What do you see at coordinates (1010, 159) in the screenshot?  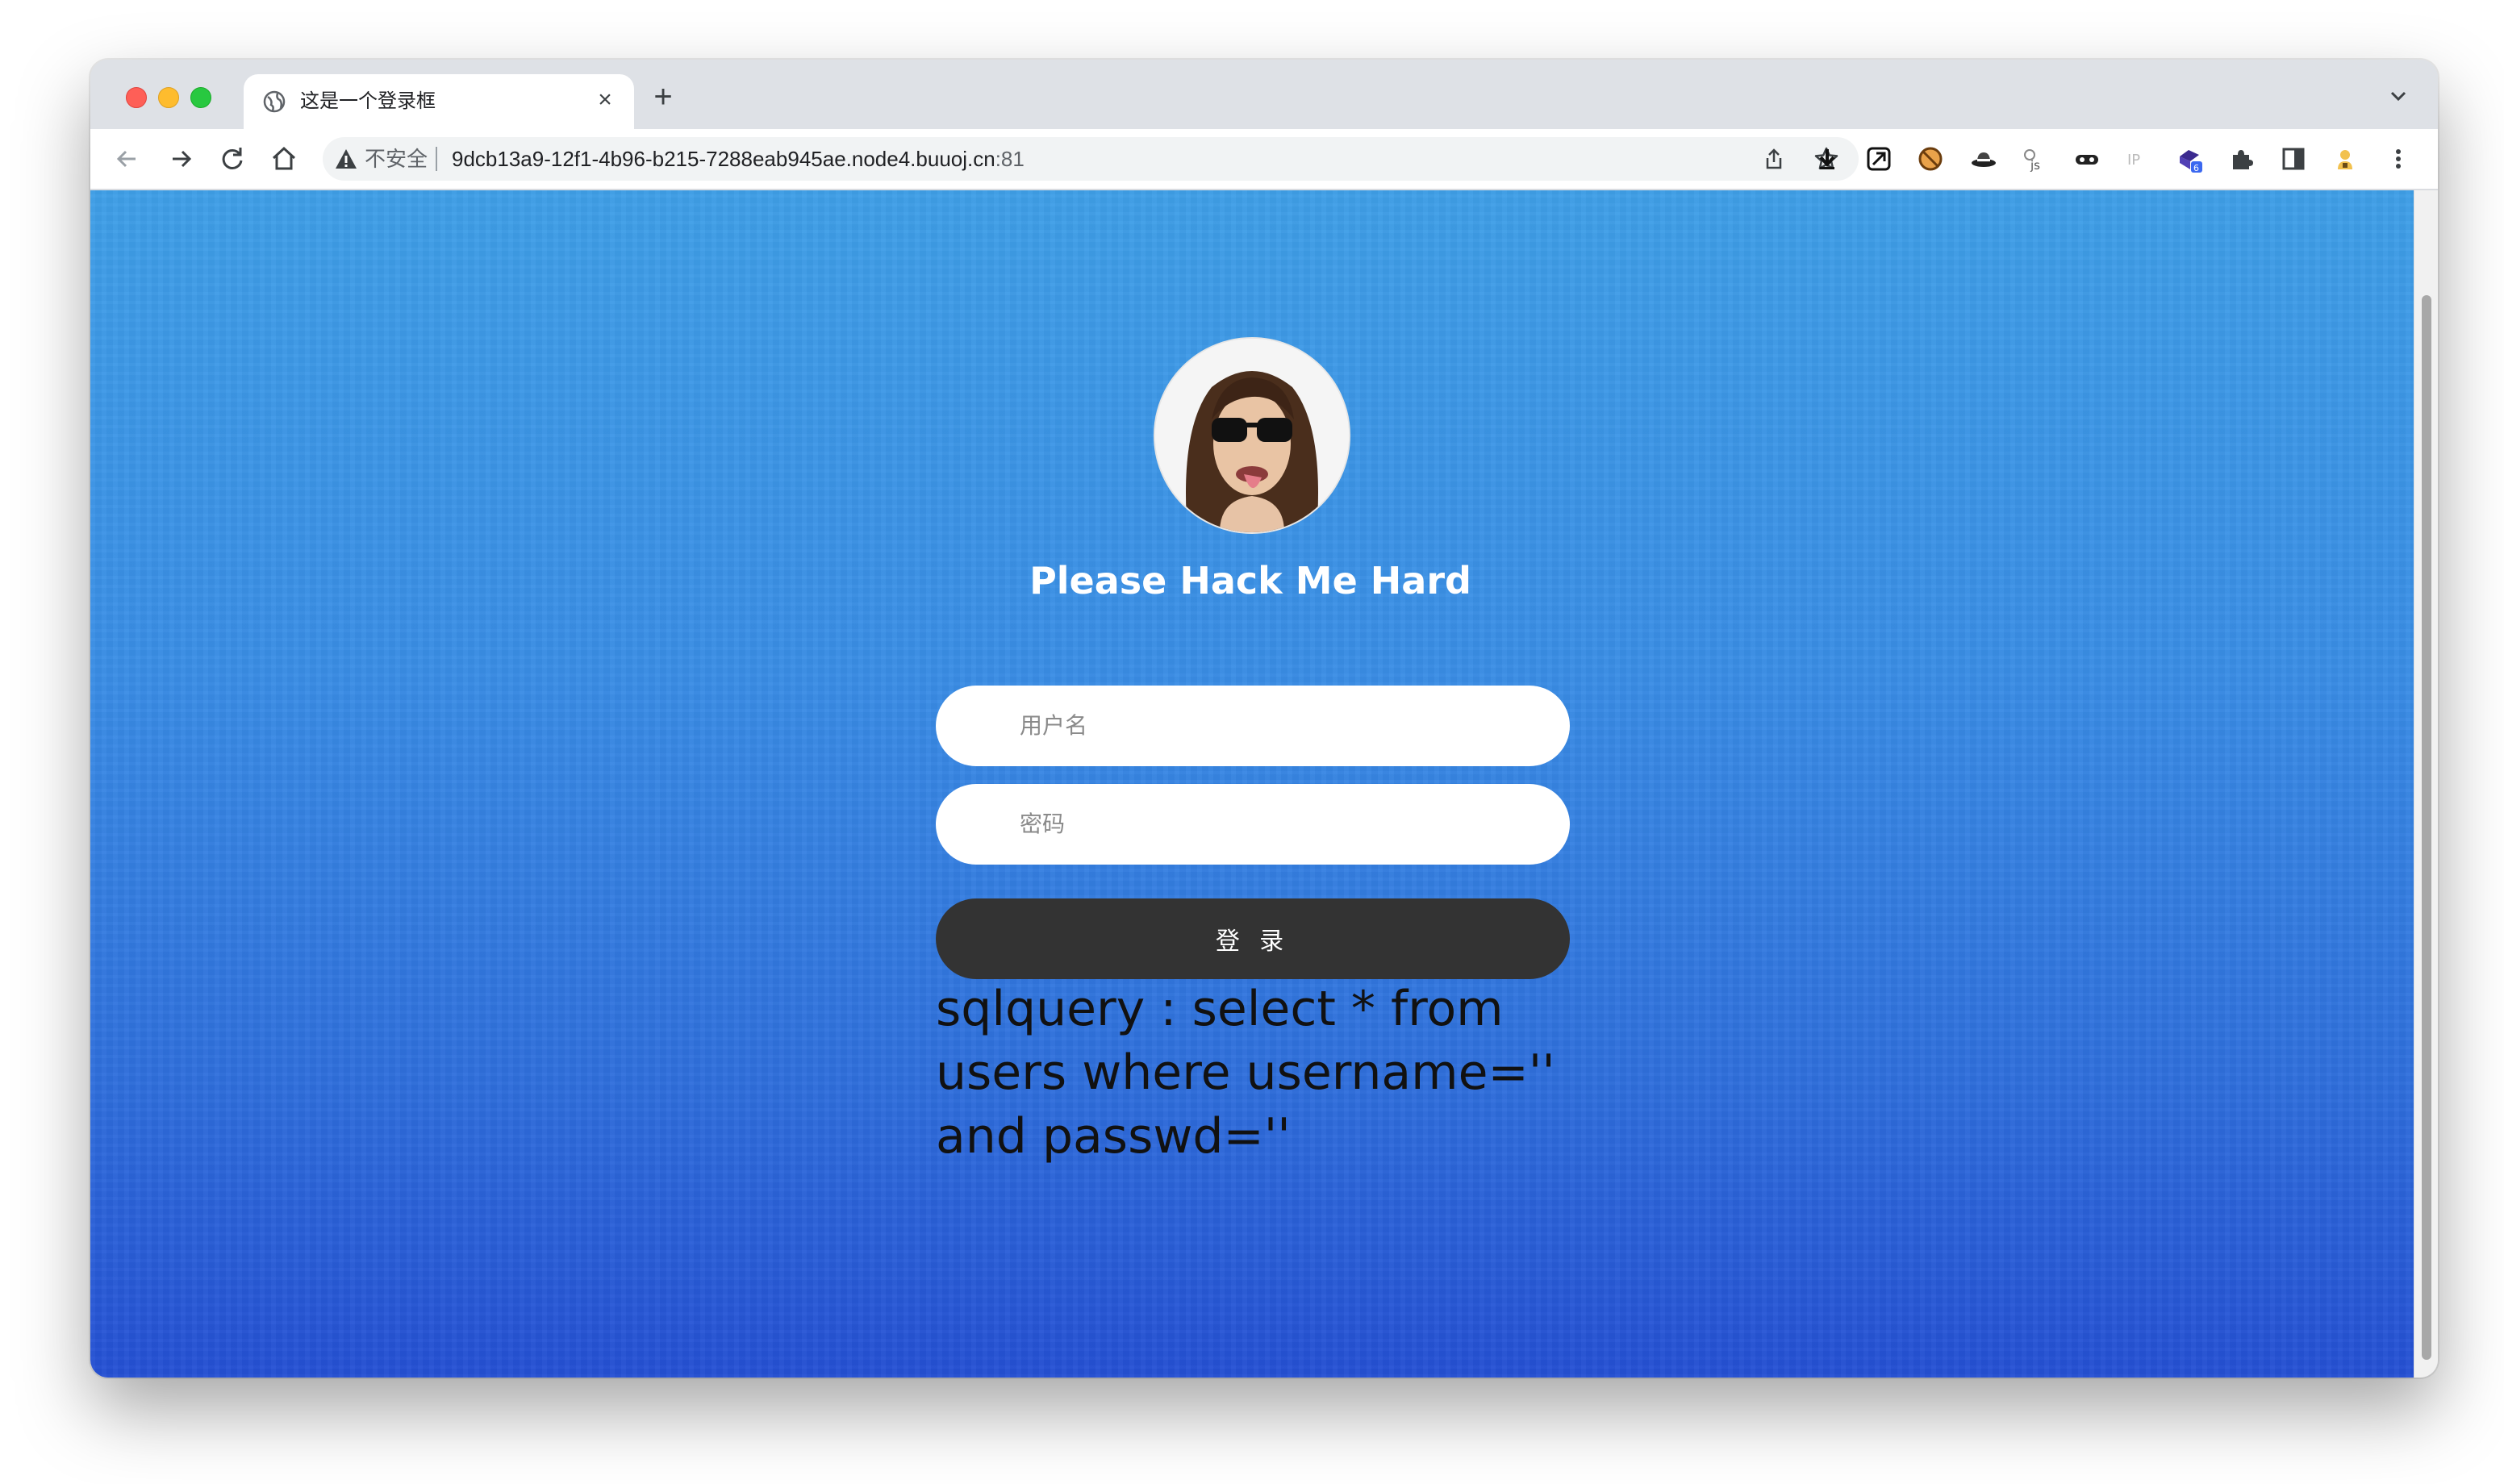 I see `url-port: :81` at bounding box center [1010, 159].